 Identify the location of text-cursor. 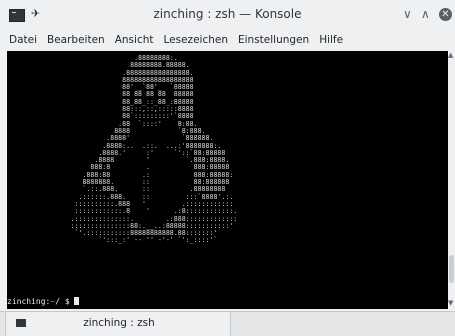
(77, 301).